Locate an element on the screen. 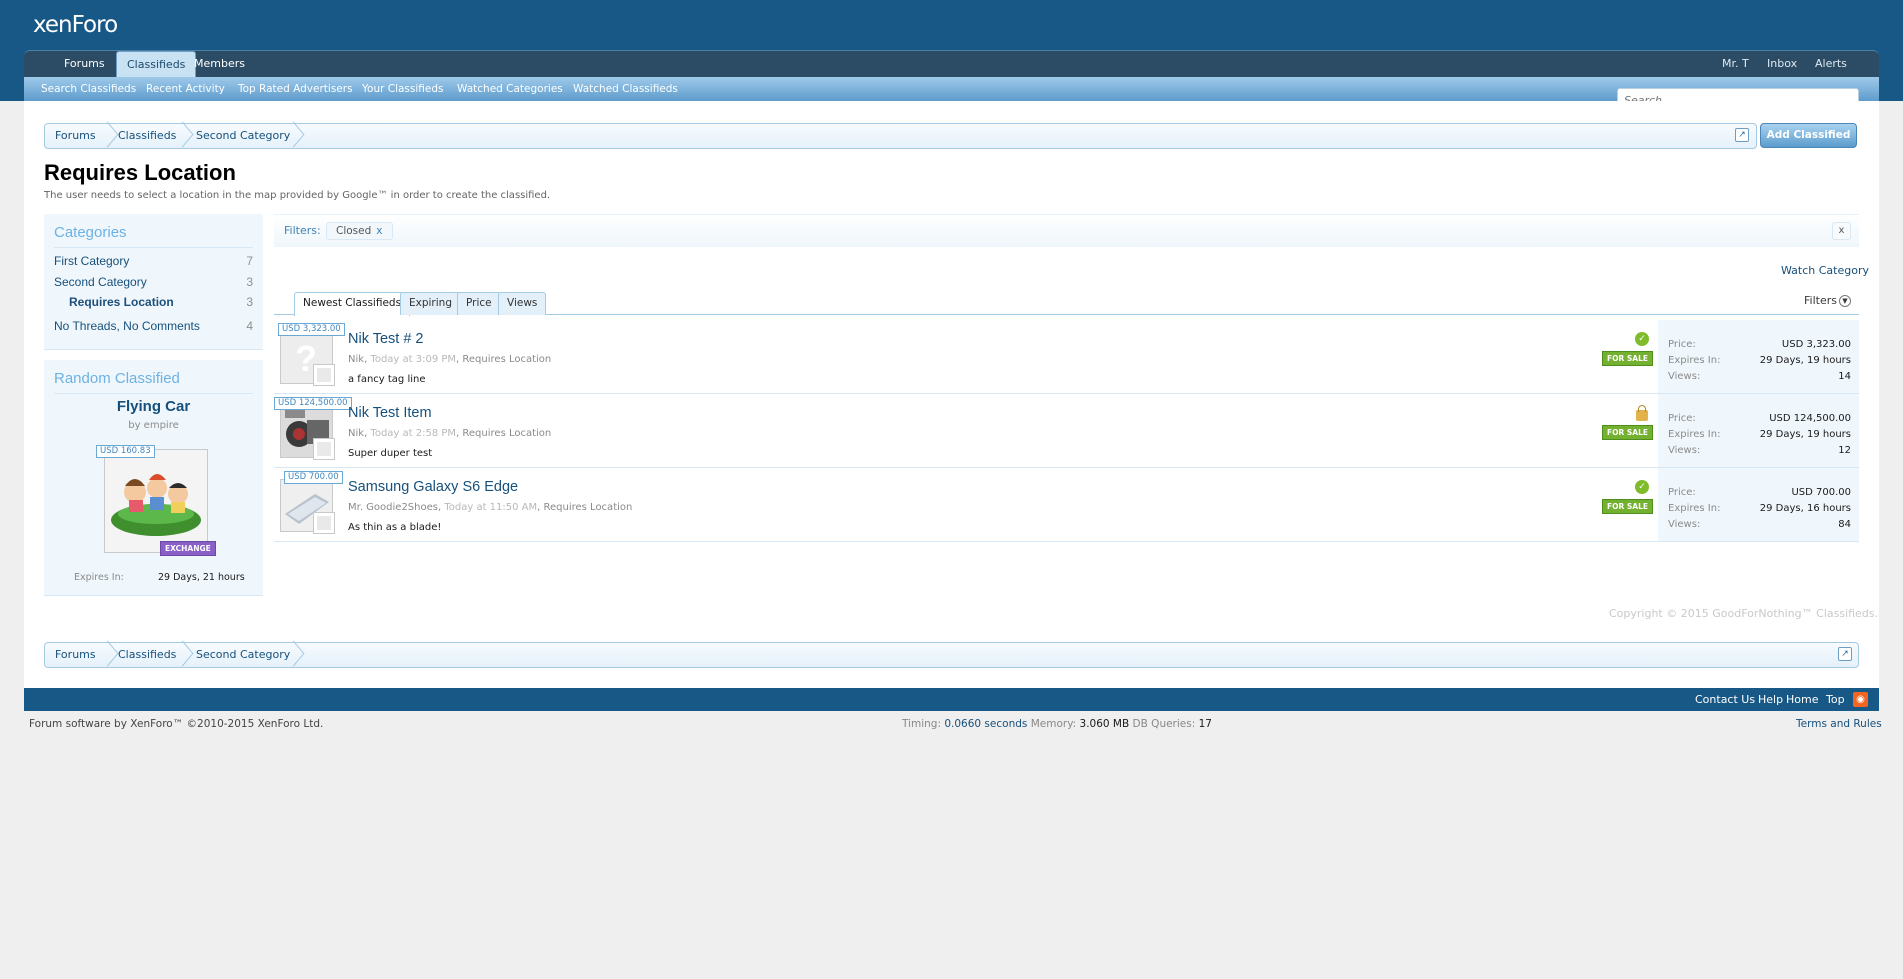 The image size is (1903, 979). rss-icon: ◉ is located at coordinates (1860, 699).